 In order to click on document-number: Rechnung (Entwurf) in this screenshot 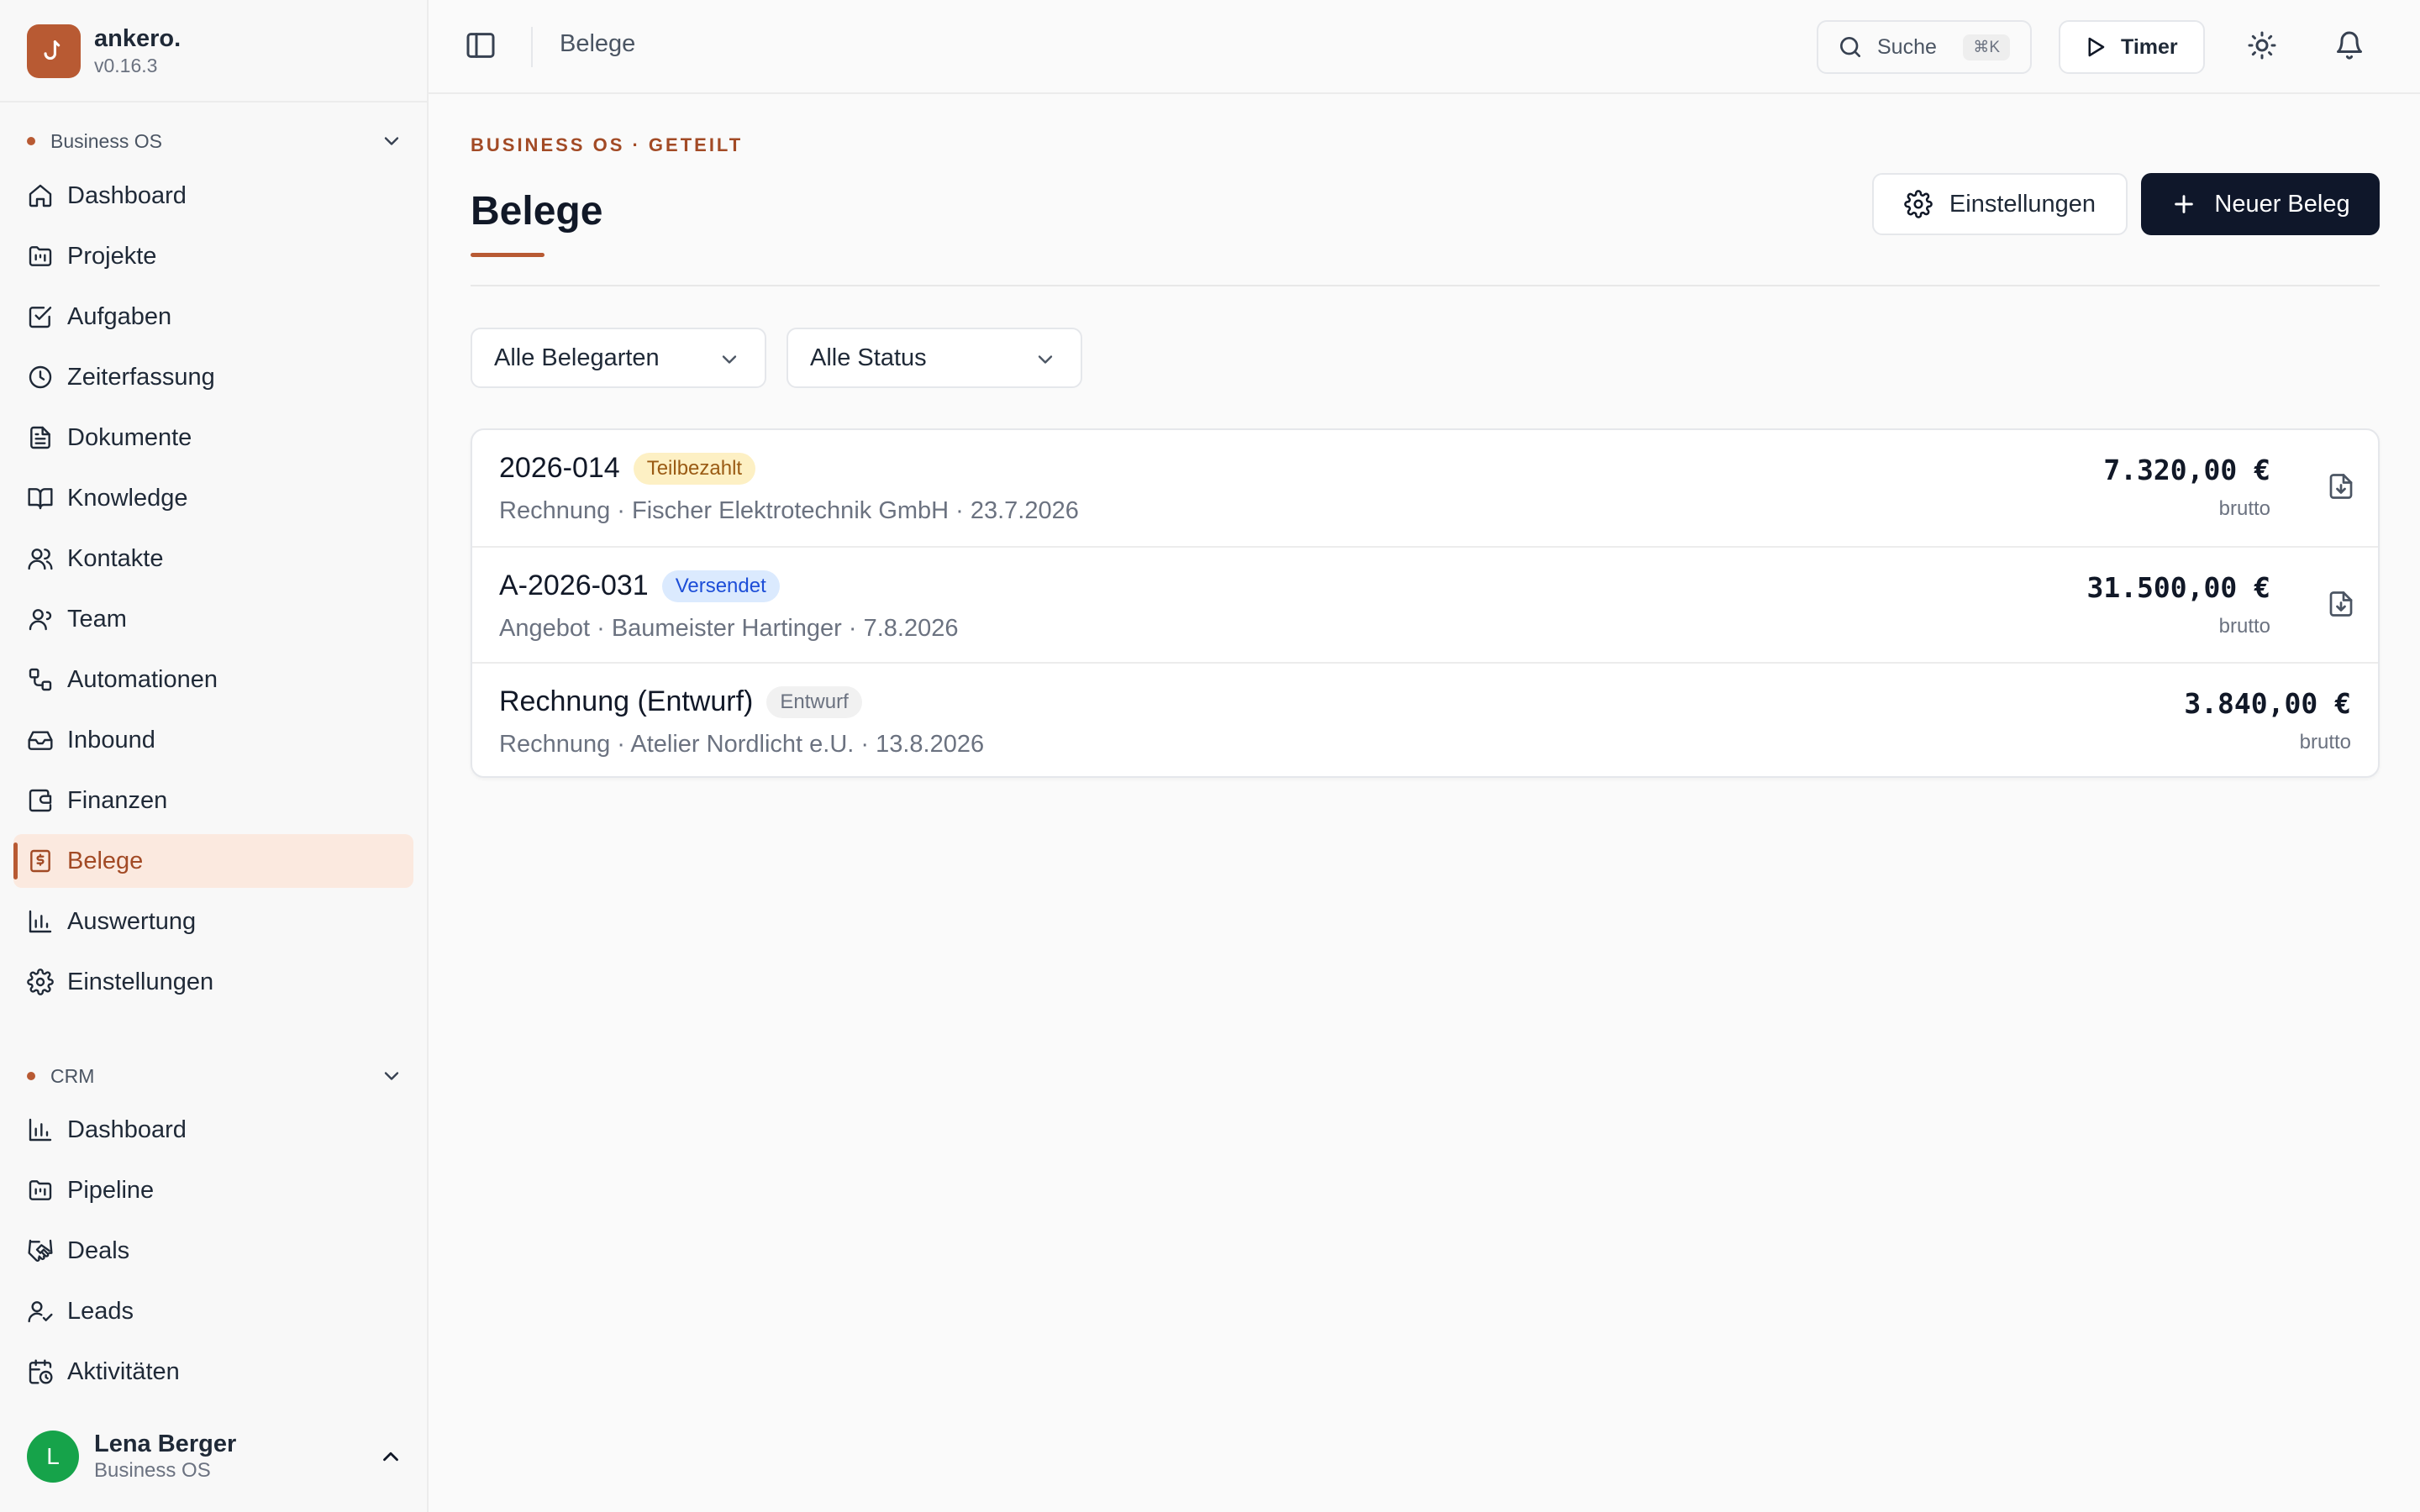, I will do `click(627, 701)`.